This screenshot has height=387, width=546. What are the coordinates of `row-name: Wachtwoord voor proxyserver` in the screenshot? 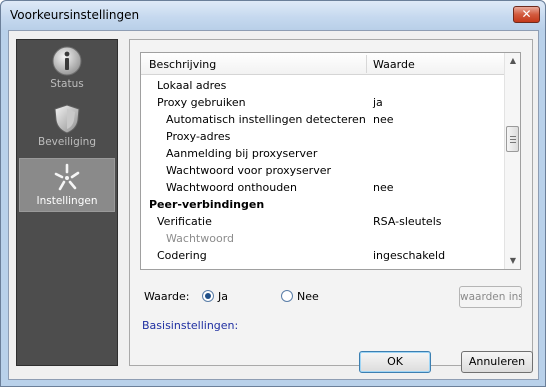 It's located at (248, 170).